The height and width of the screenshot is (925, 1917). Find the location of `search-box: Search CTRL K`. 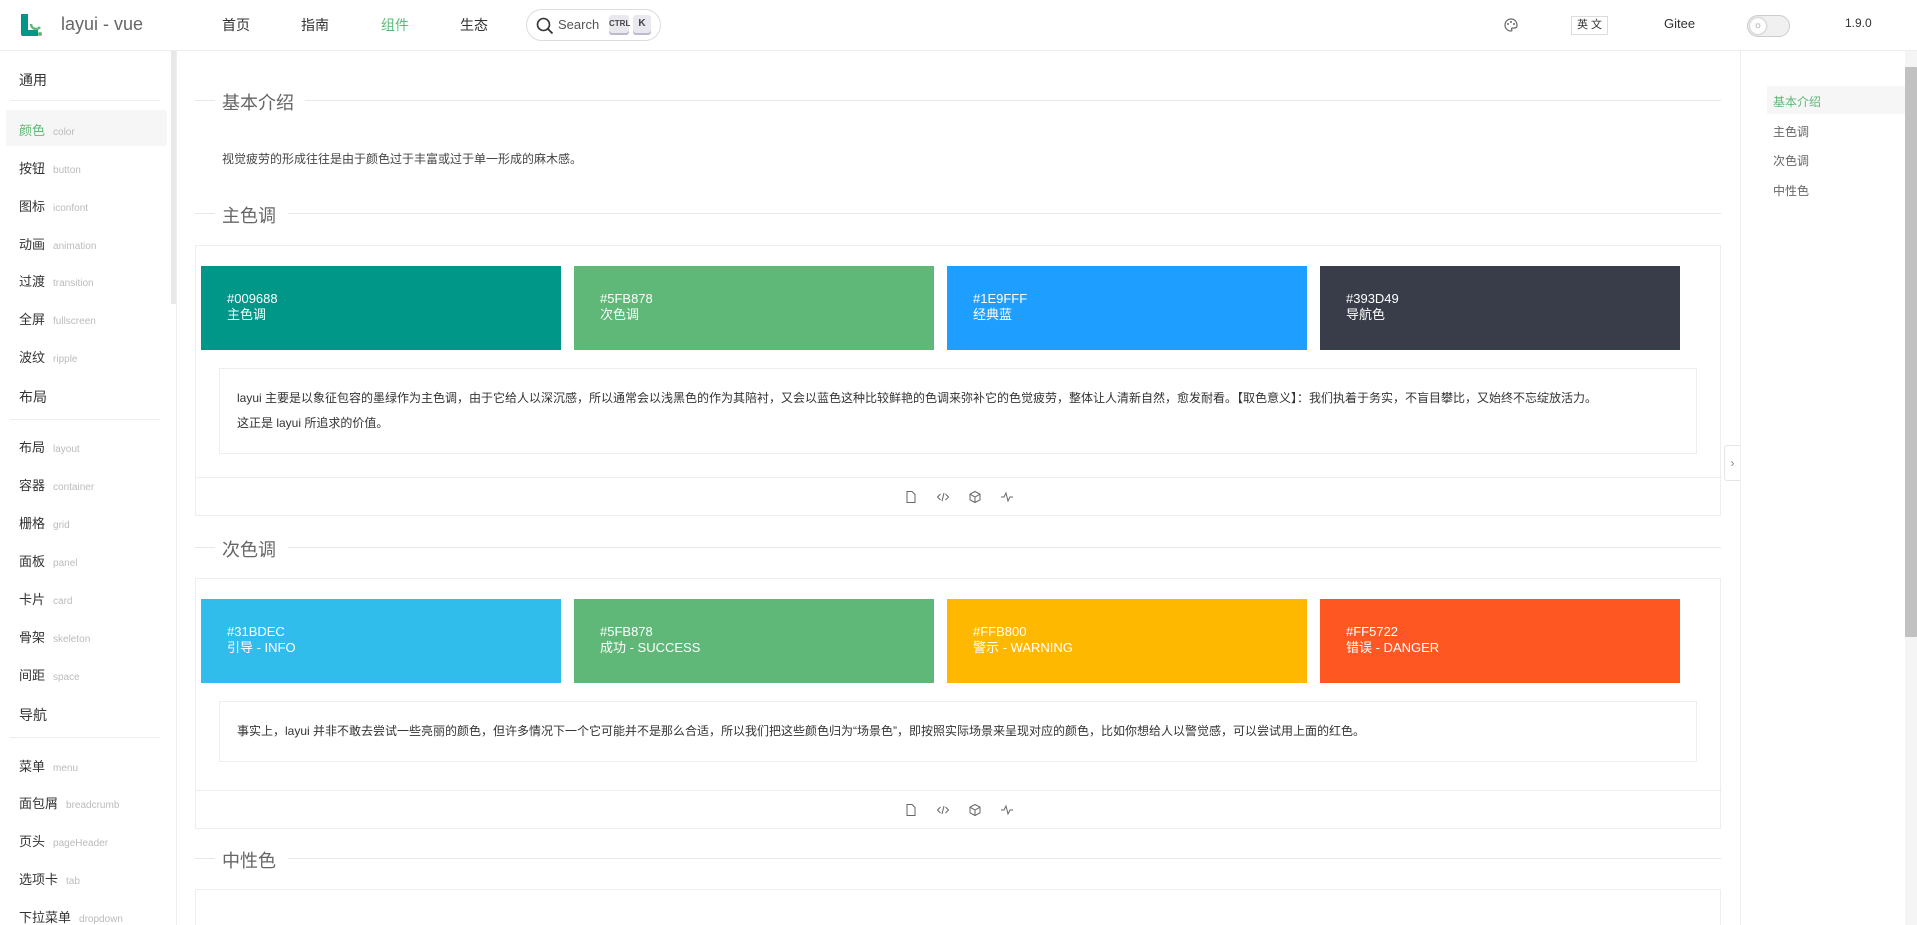

search-box: Search CTRL K is located at coordinates (593, 25).